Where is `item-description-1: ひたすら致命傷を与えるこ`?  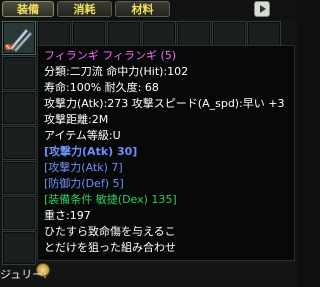
item-description-1: ひたすら致命傷を与えるこ is located at coordinates (110, 231).